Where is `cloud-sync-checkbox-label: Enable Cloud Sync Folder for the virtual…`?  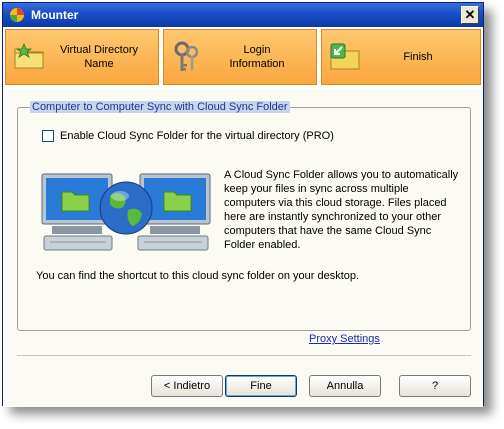 cloud-sync-checkbox-label: Enable Cloud Sync Folder for the virtual… is located at coordinates (197, 136).